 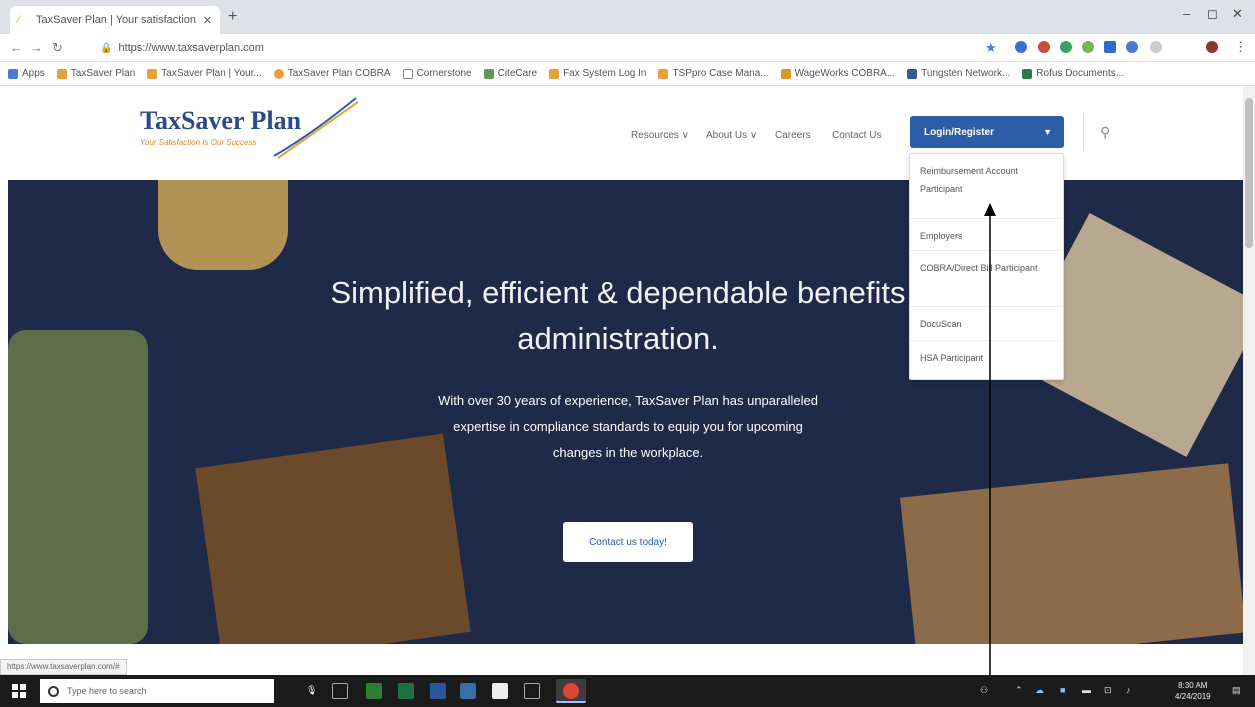 I want to click on bookmark-item: Apps, so click(x=26, y=73).